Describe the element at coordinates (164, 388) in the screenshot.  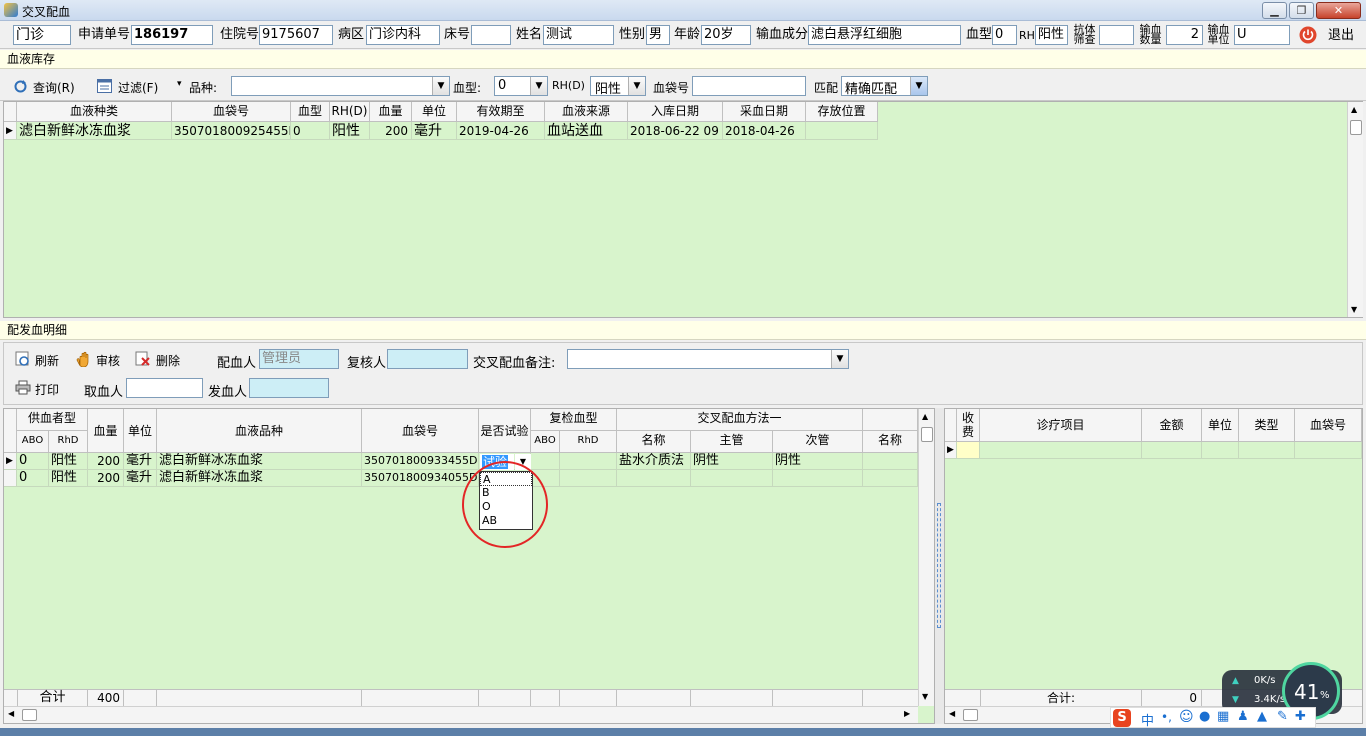
I see `taker-field` at that location.